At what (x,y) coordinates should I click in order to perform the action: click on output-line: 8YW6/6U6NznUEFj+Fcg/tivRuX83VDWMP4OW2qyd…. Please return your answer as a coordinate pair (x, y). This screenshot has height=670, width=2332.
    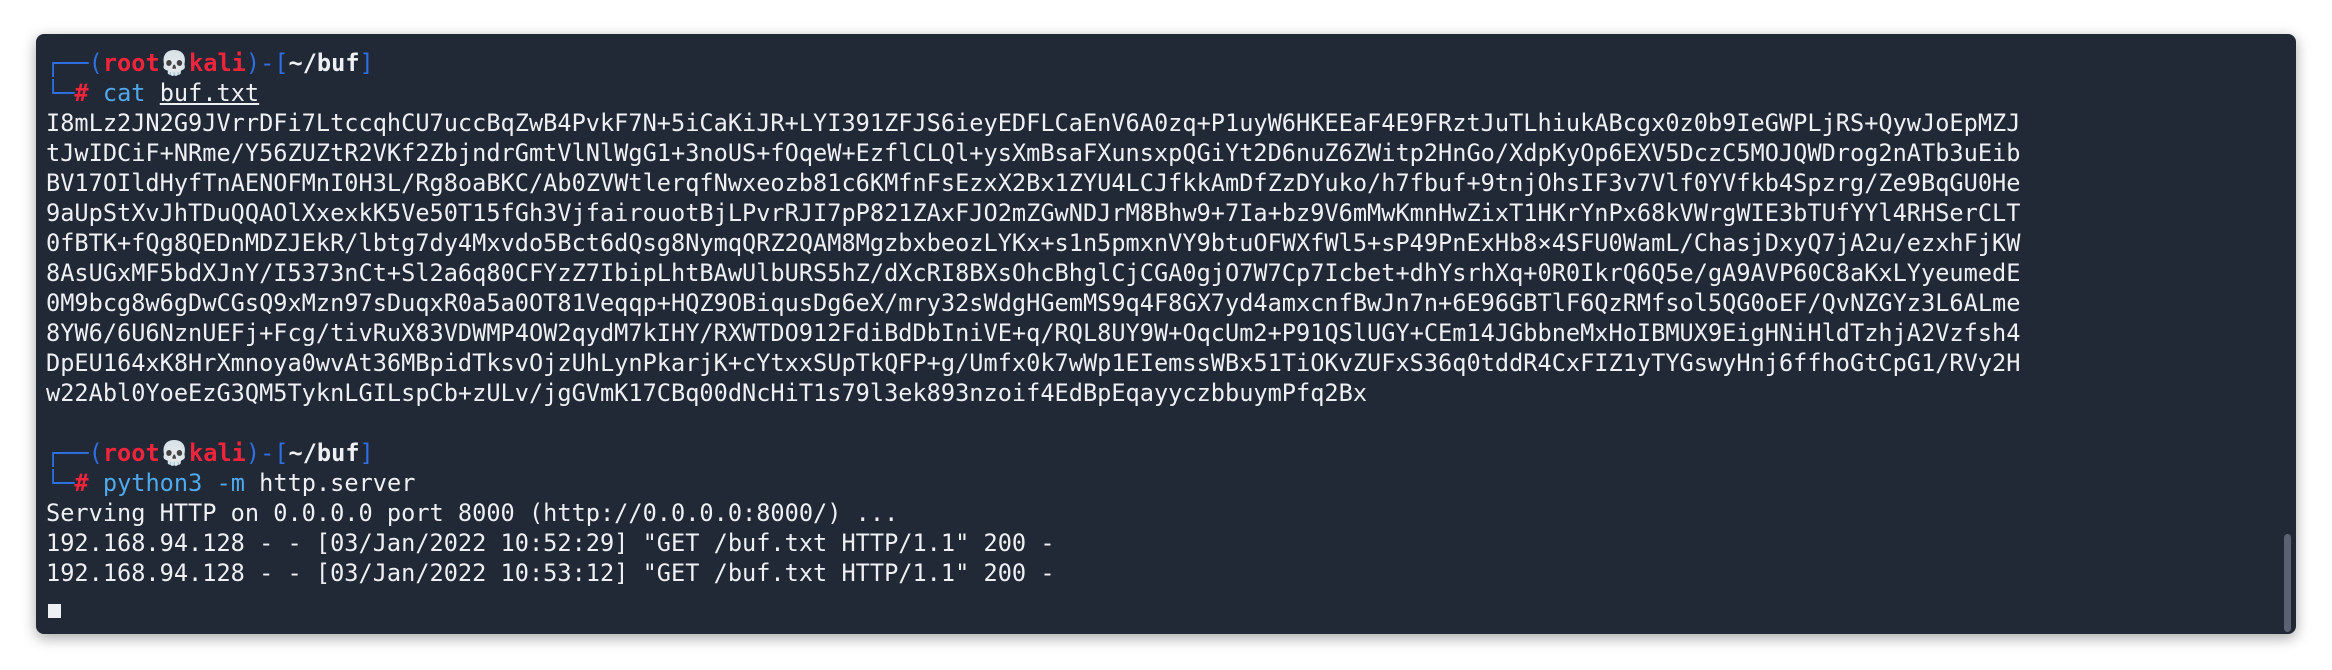
    Looking at the image, I should click on (1033, 333).